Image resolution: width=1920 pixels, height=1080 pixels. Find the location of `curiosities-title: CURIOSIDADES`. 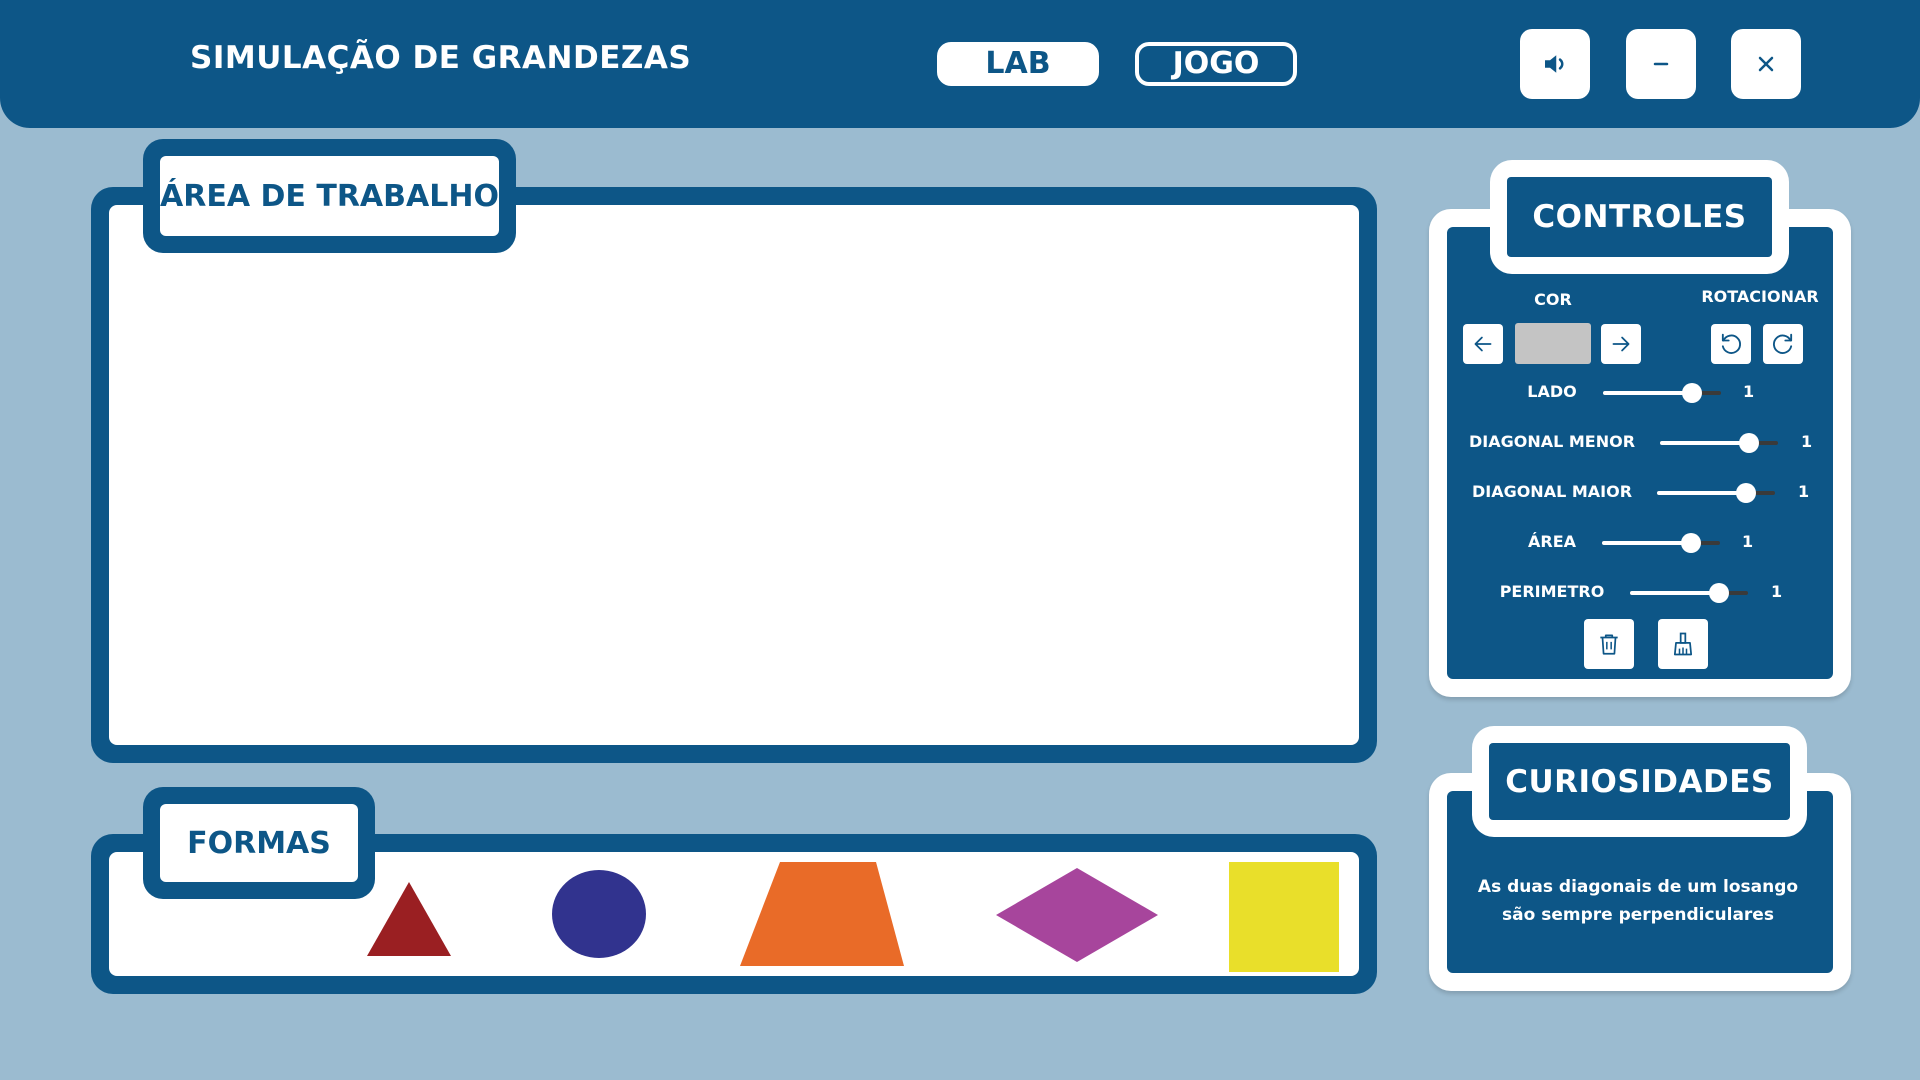

curiosities-title: CURIOSIDADES is located at coordinates (1639, 781).